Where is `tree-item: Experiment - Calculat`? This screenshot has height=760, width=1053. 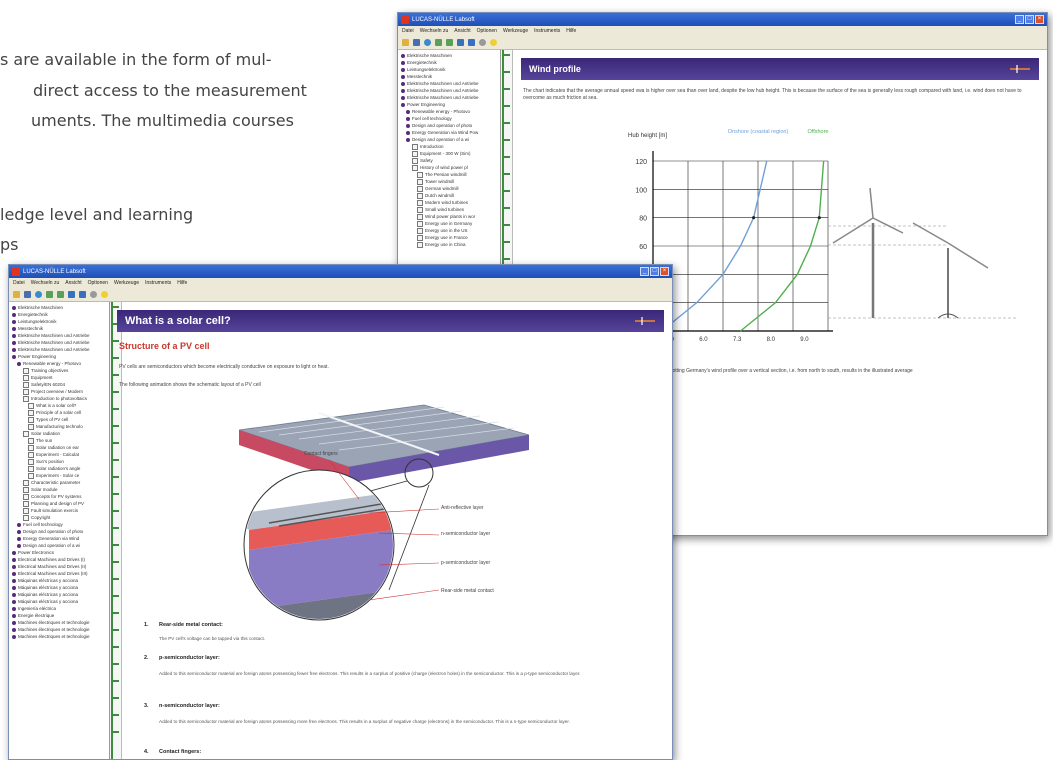
tree-item: Experiment - Calculat is located at coordinates (59, 454).